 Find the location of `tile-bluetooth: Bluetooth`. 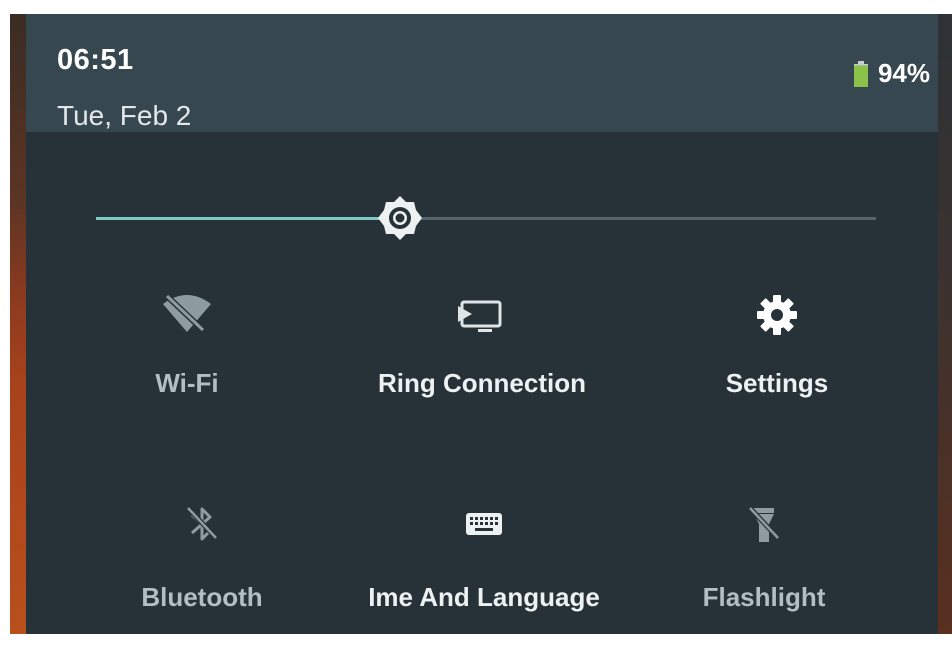

tile-bluetooth: Bluetooth is located at coordinates (202, 557).